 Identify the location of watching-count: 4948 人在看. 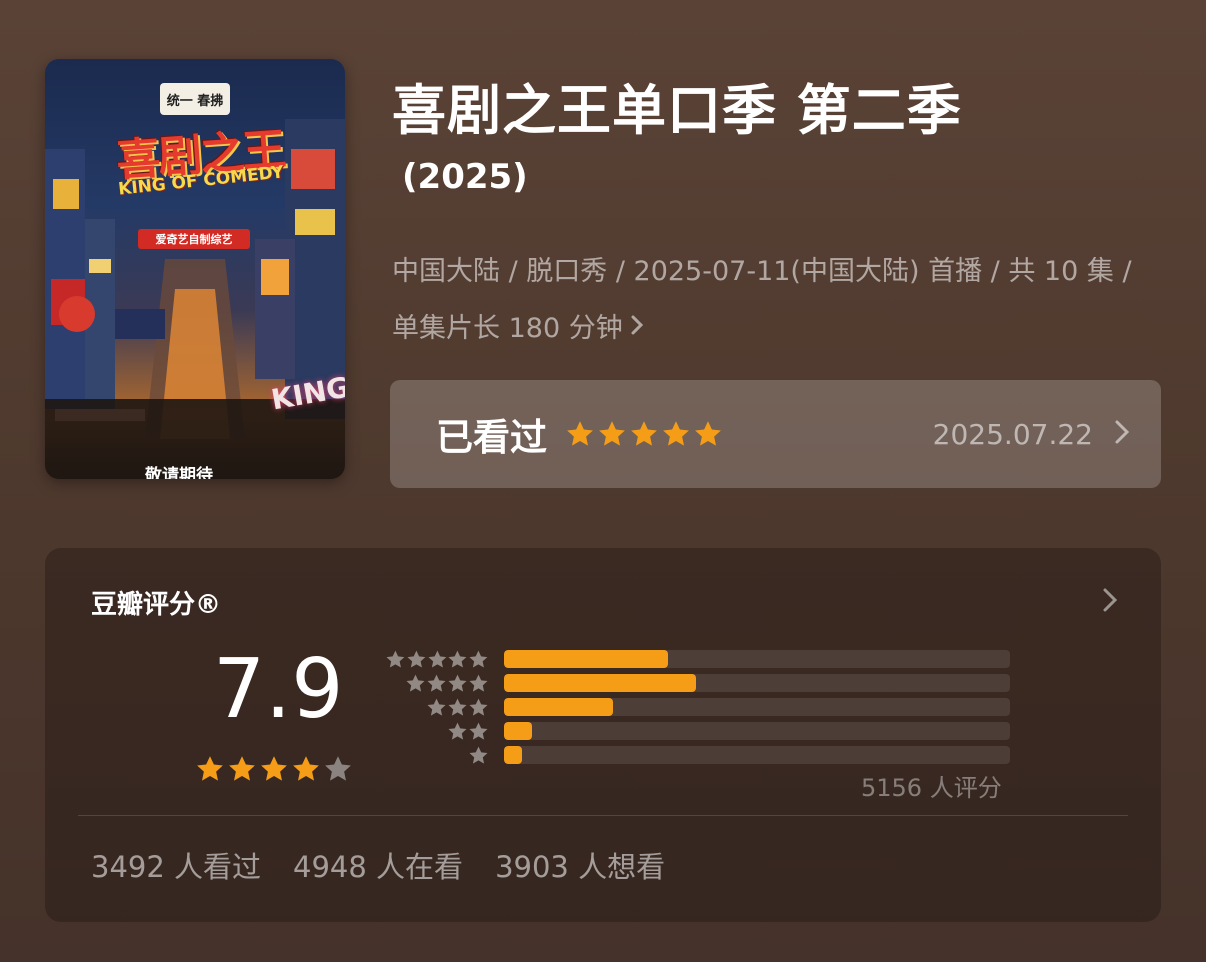
(378, 865).